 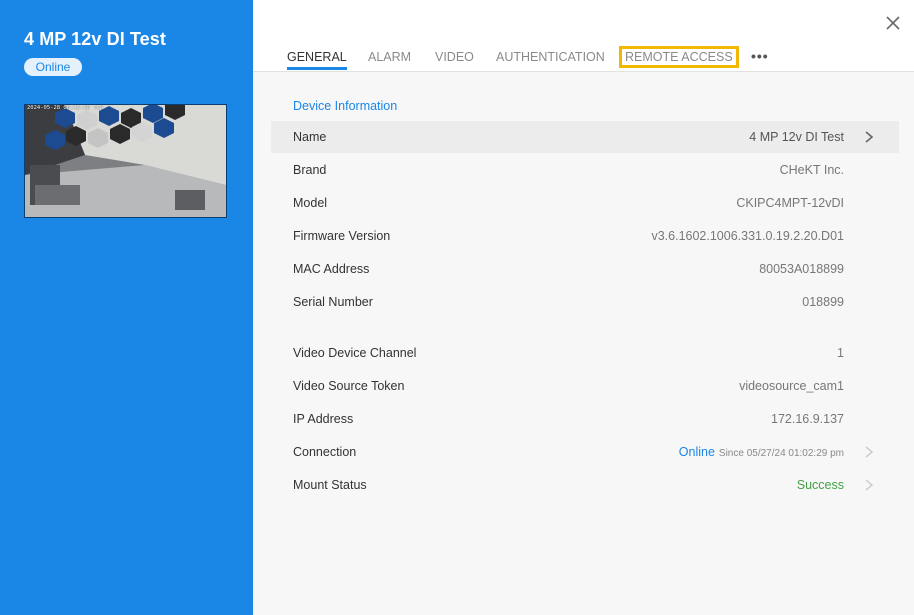 I want to click on row-value: CHeKT Inc., so click(x=811, y=170).